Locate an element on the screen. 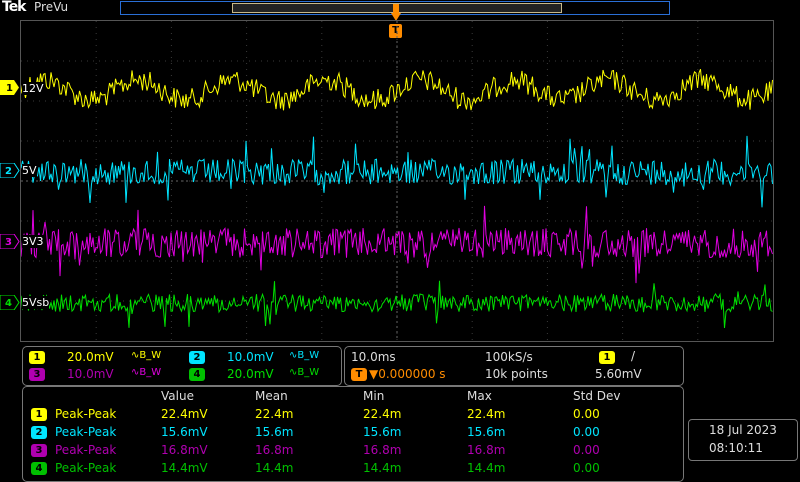 This screenshot has width=800, height=482. trigger-source-badge: 1 is located at coordinates (607, 357).